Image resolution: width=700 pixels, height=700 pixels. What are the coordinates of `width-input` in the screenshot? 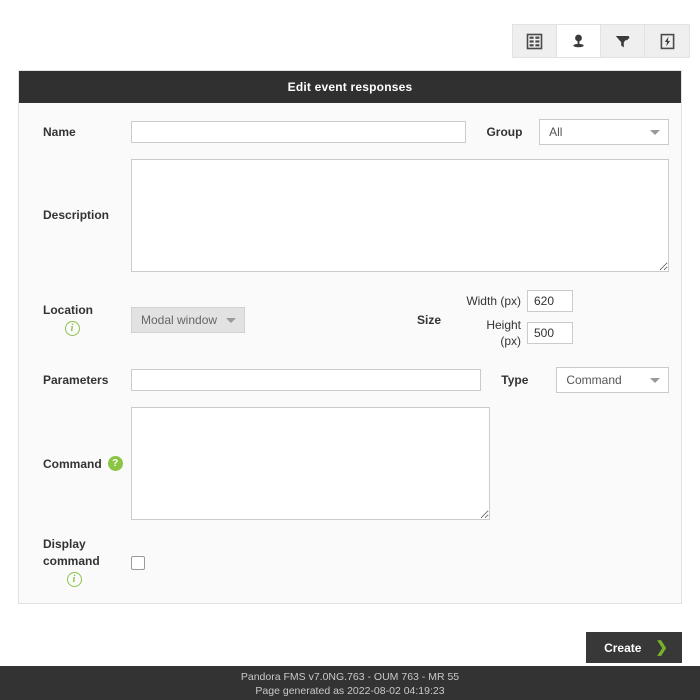 It's located at (550, 301).